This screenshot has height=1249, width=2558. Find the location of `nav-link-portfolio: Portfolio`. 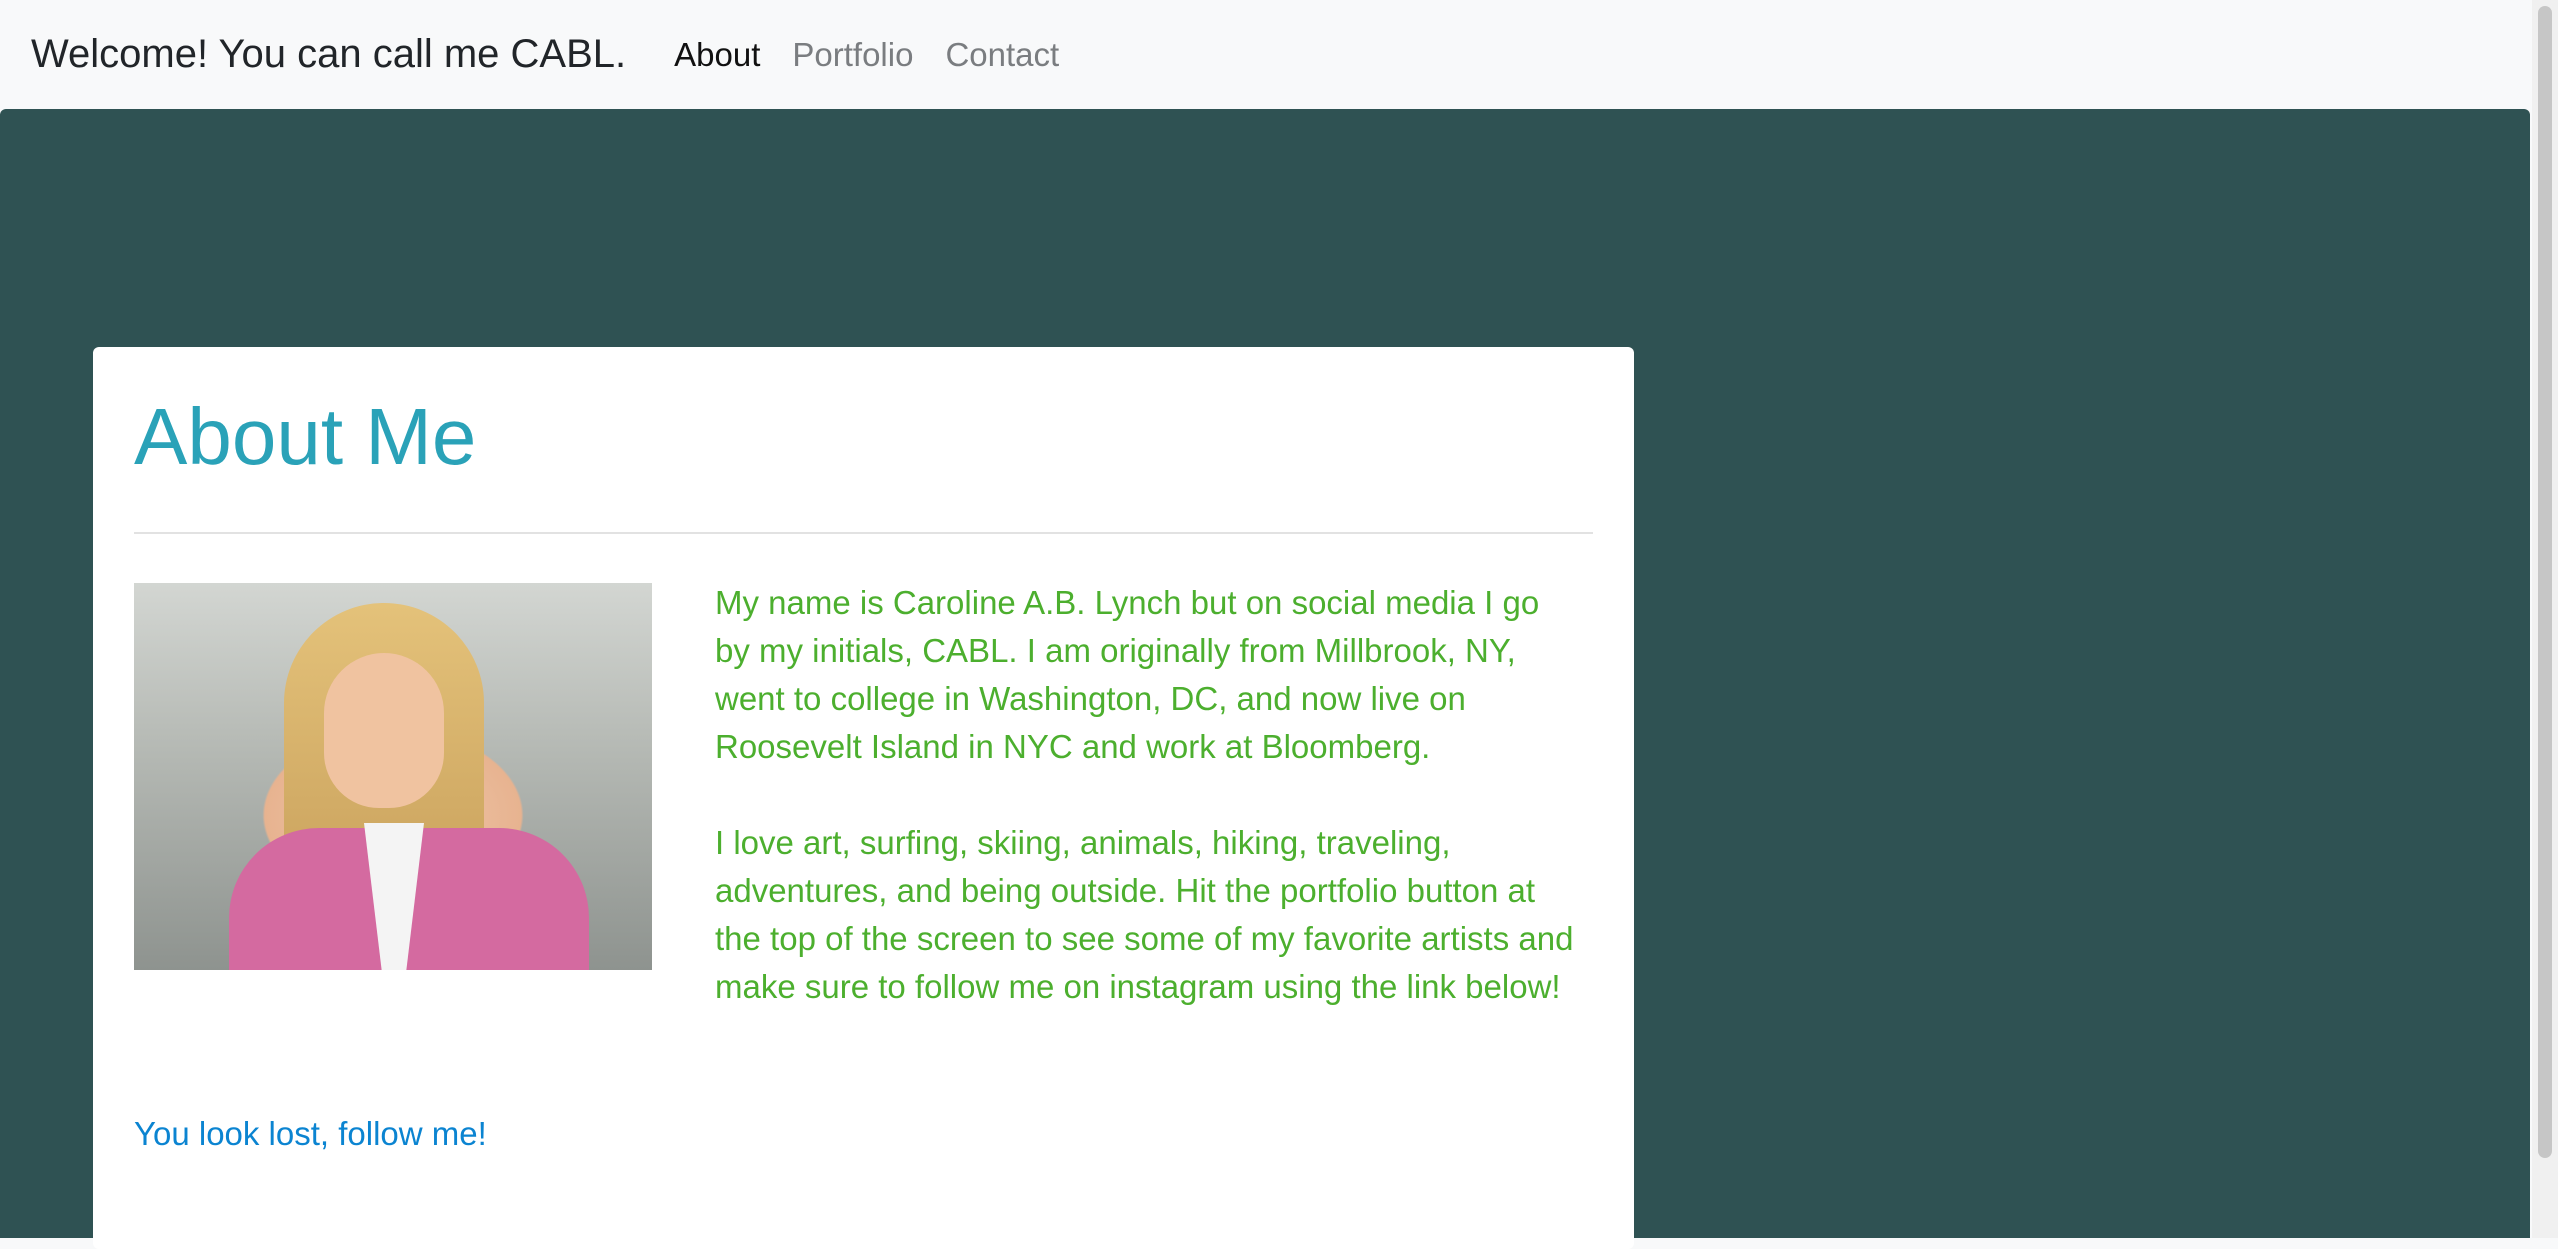

nav-link-portfolio: Portfolio is located at coordinates (852, 55).